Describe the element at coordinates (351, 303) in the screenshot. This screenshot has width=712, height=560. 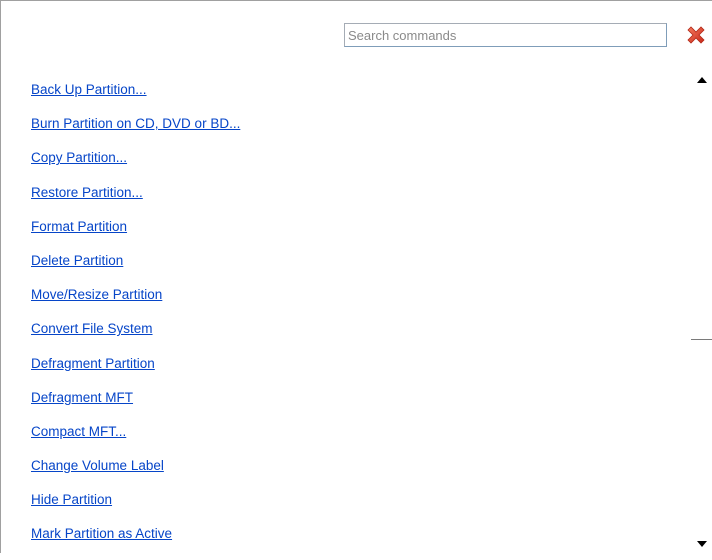
I see `command-item: Move/Resize Partition` at that location.